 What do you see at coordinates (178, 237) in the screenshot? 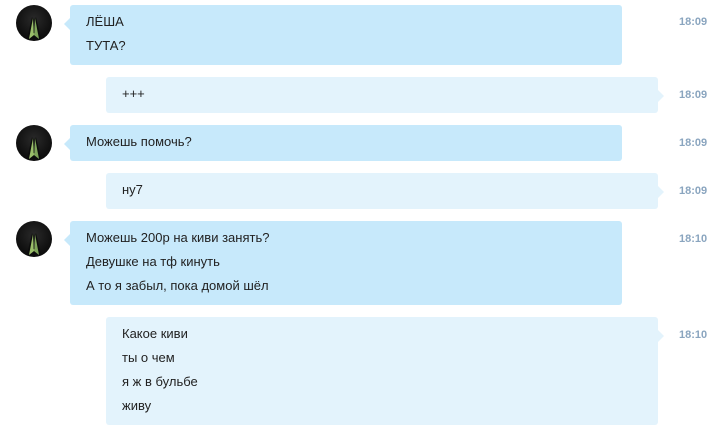
I see `message-text: Можешь 200р на киви занять?` at bounding box center [178, 237].